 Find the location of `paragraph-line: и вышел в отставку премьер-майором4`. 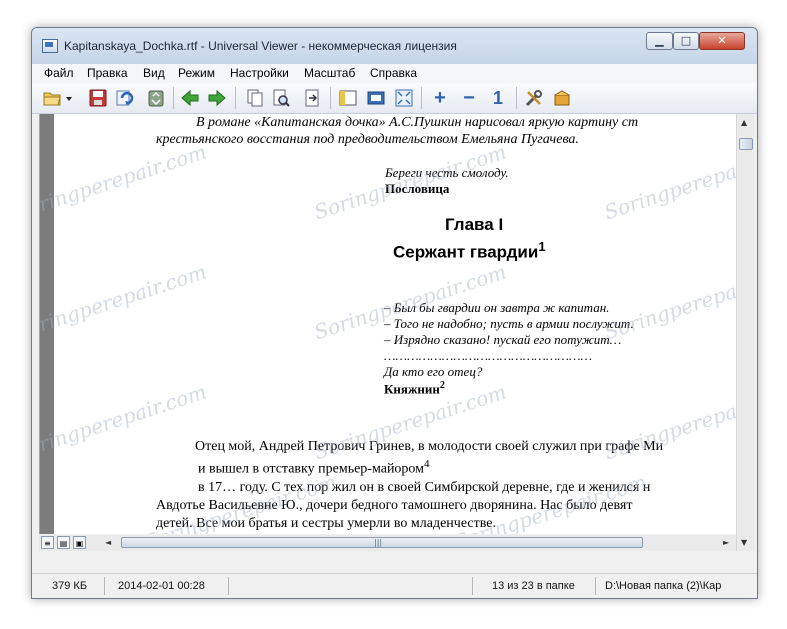

paragraph-line: и вышел в отставку премьер-майором4 is located at coordinates (314, 467).